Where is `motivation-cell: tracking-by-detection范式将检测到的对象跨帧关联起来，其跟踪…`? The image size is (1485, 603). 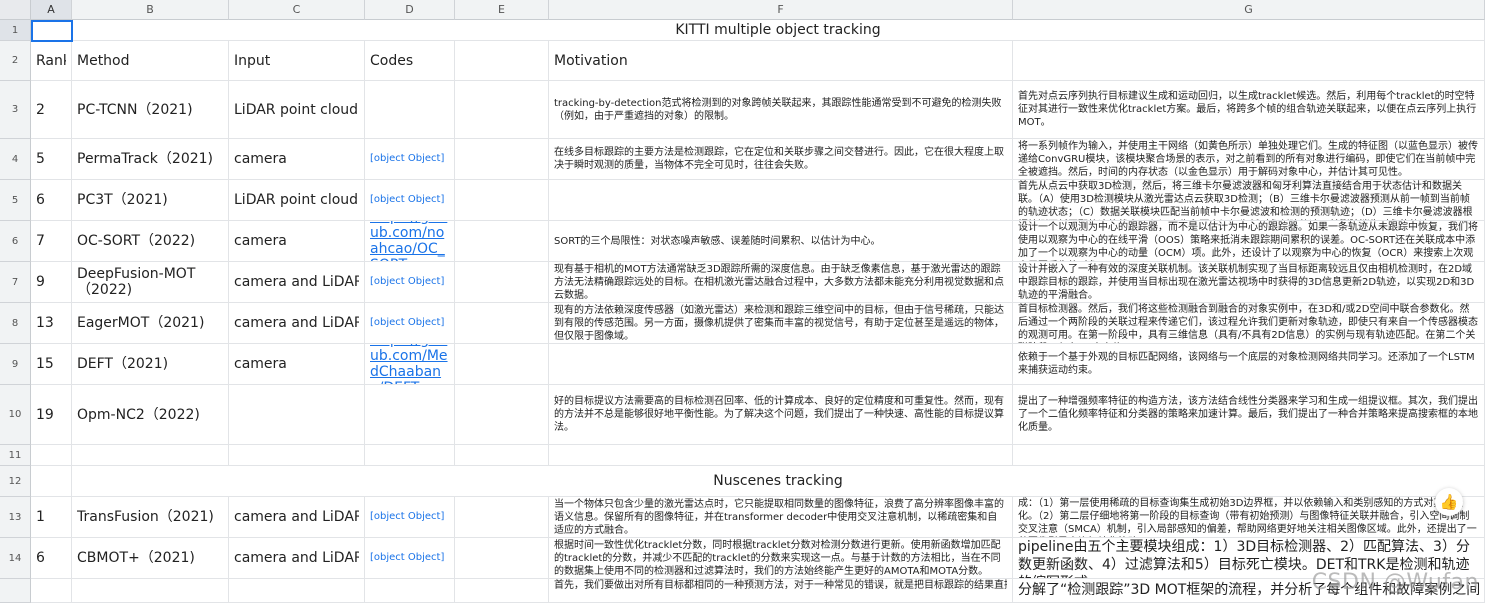 motivation-cell: tracking-by-detection范式将检测到的对象跨帧关联起来，其跟踪… is located at coordinates (781, 110).